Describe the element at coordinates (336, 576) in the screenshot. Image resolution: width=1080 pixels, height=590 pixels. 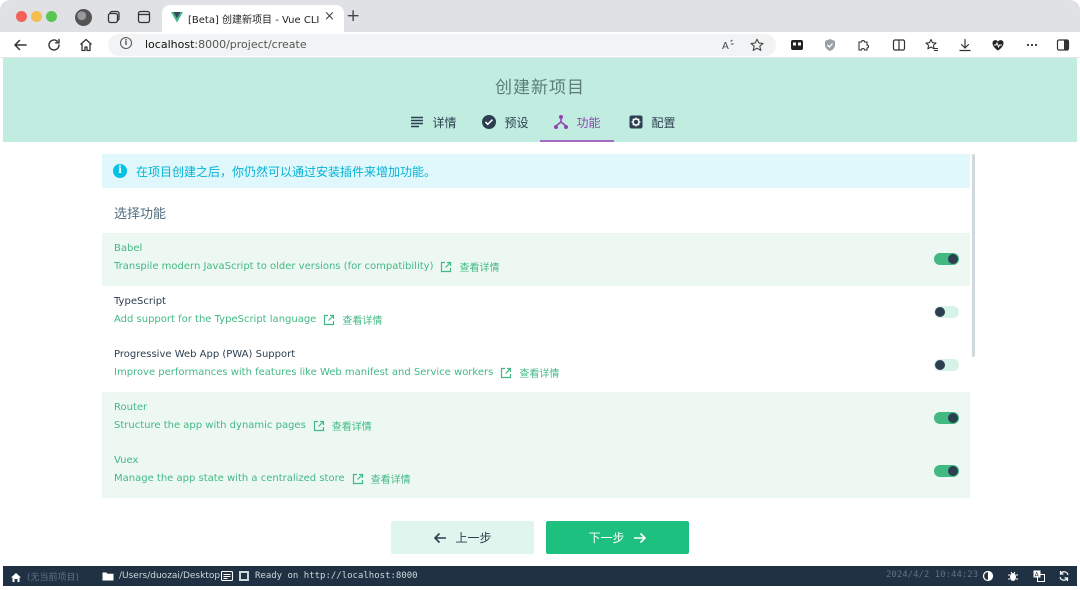
I see `log-message: Ready on http://localhost:8000` at that location.